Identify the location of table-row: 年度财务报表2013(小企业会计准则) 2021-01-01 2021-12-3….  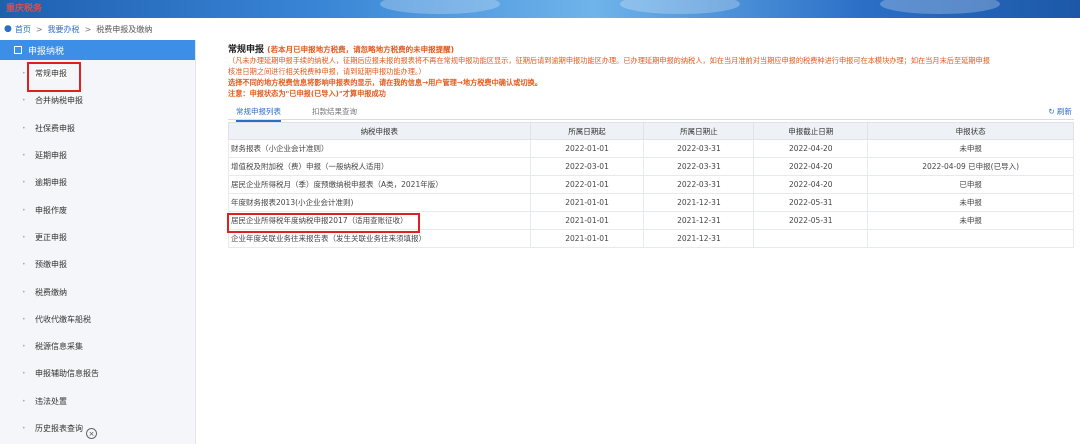
(651, 202).